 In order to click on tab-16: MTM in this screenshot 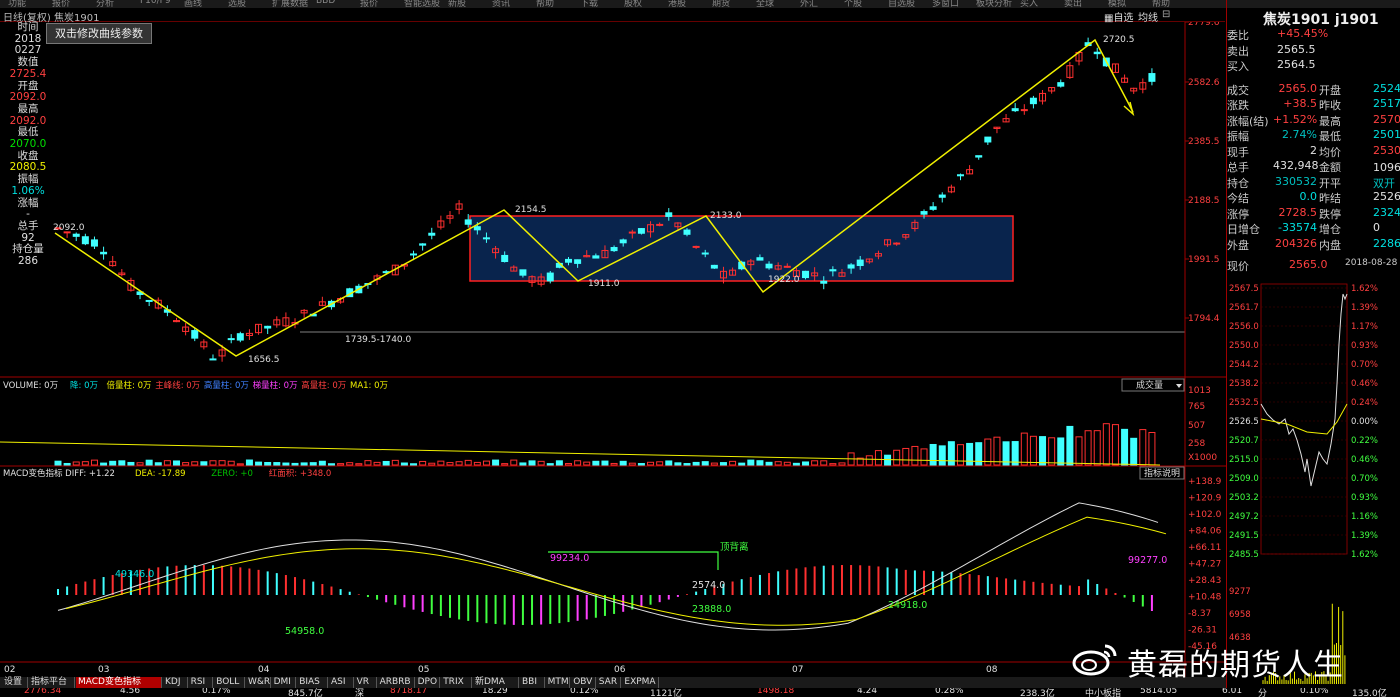, I will do `click(558, 682)`.